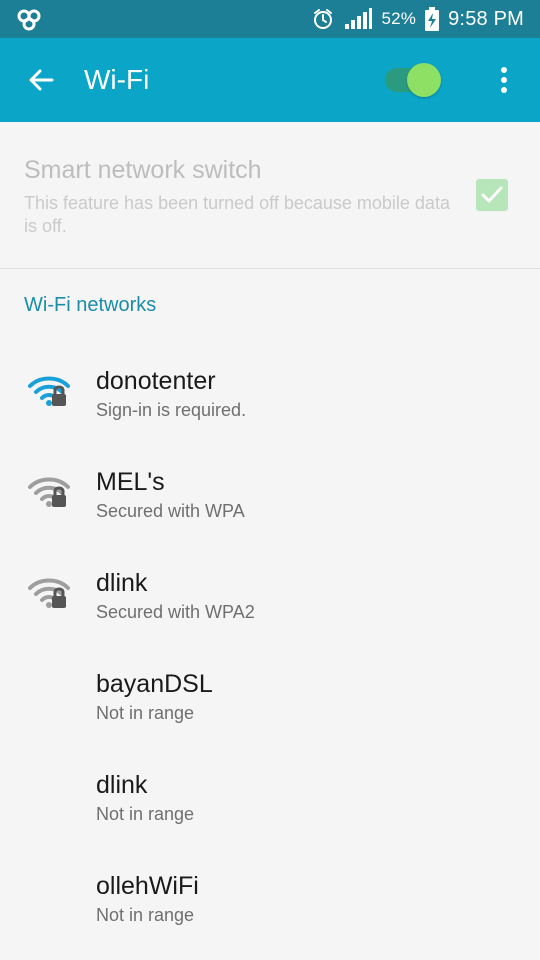  Describe the element at coordinates (117, 79) in the screenshot. I see `page-title: Wi-Fi` at that location.